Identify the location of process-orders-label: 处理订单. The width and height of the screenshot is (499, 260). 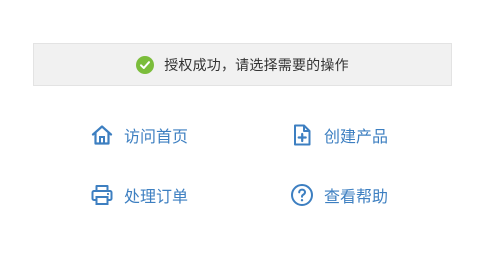
(156, 196).